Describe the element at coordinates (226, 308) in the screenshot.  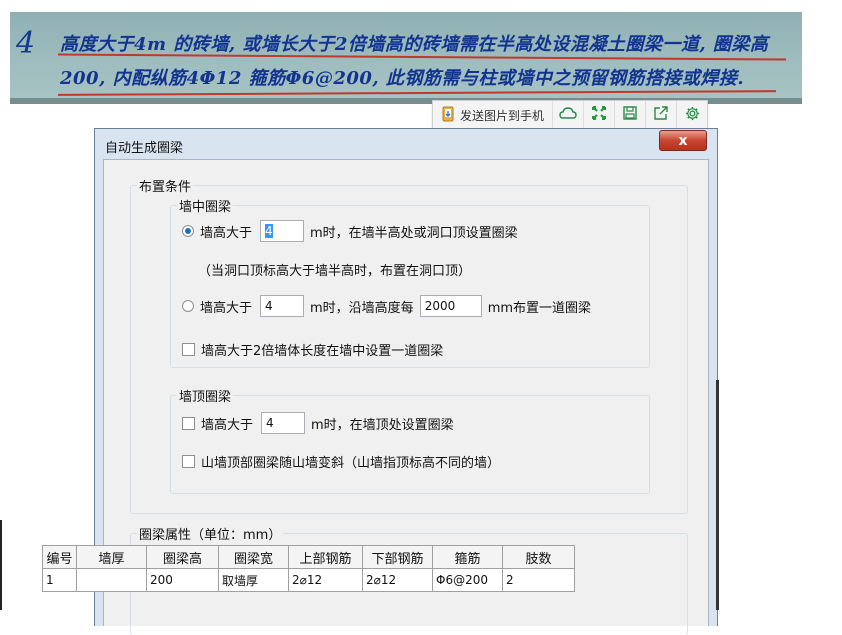
I see `mid-option-2-prefix: 墙高大于` at that location.